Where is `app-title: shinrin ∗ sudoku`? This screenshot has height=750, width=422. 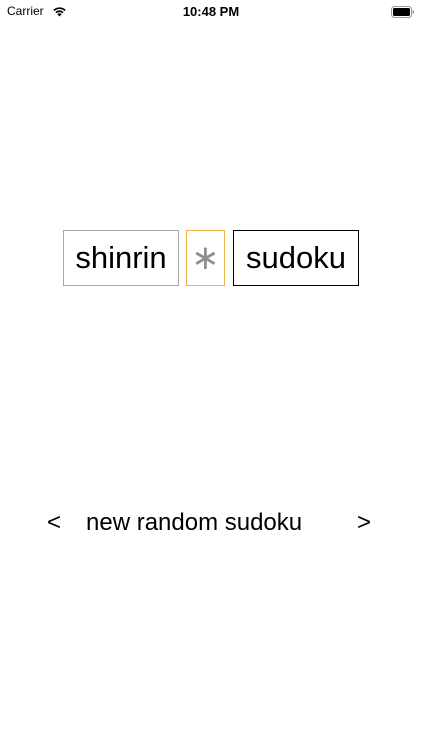 app-title: shinrin ∗ sudoku is located at coordinates (211, 259).